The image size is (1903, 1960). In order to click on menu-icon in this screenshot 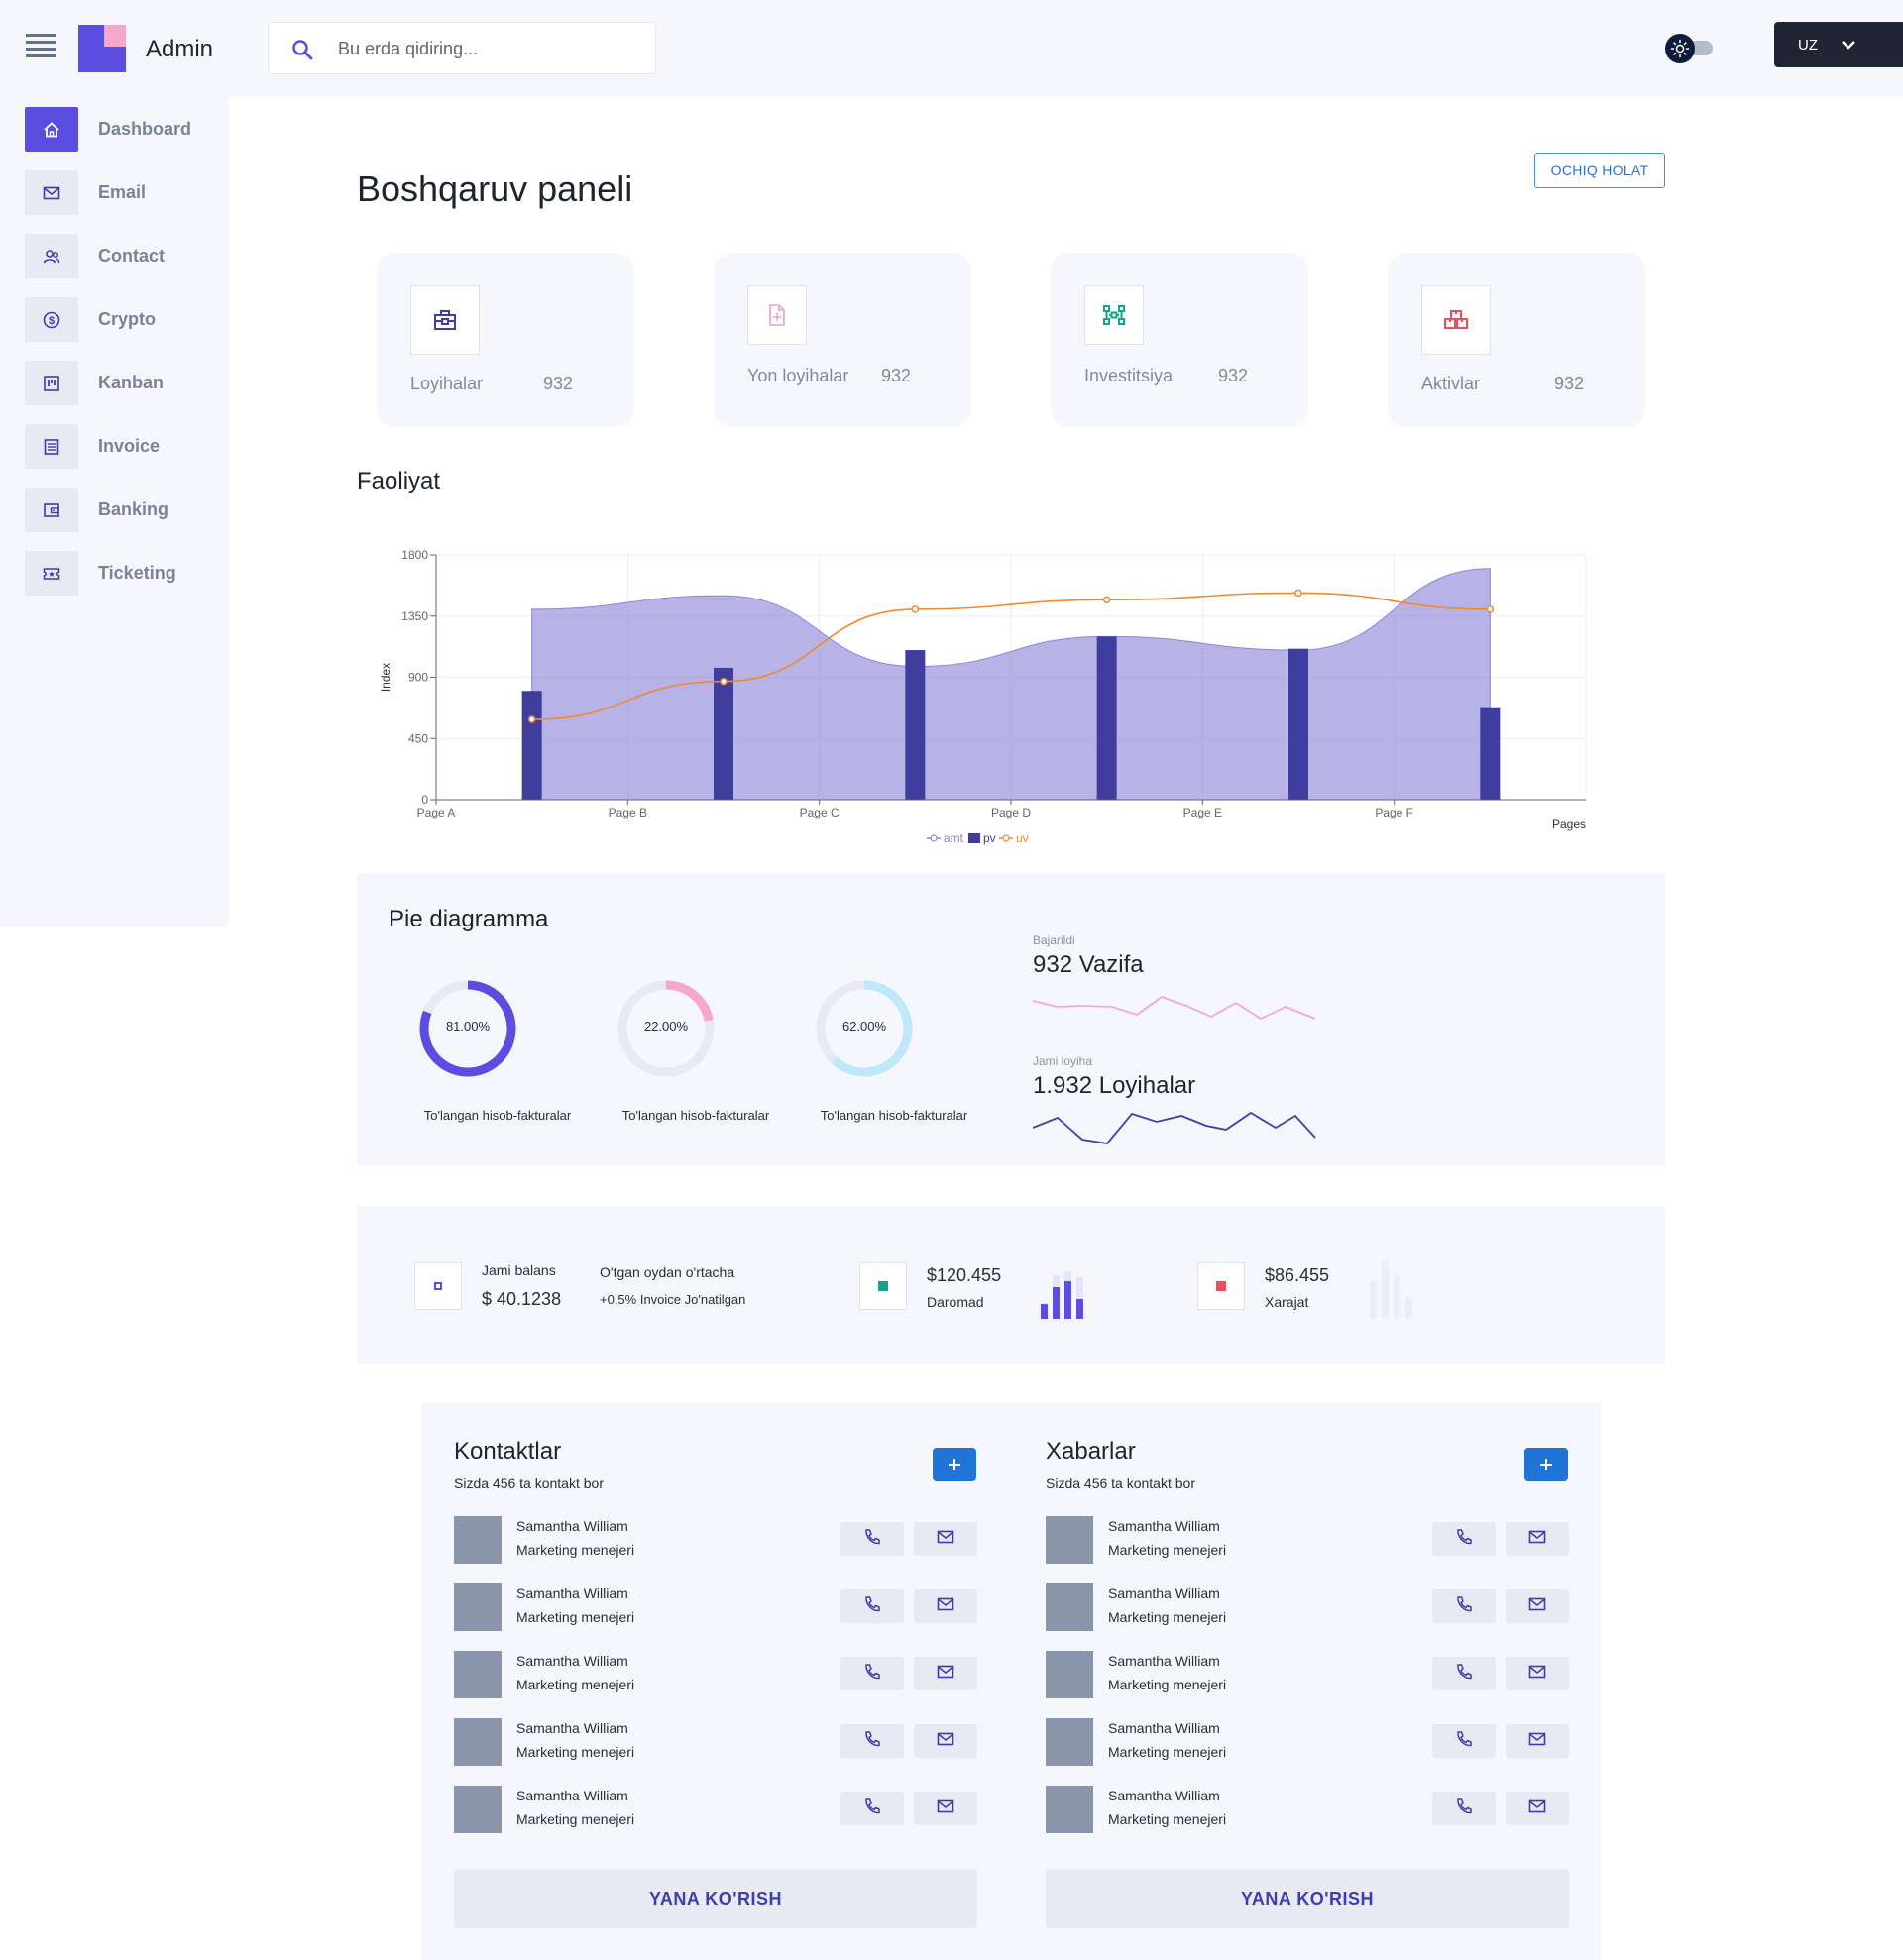, I will do `click(41, 45)`.